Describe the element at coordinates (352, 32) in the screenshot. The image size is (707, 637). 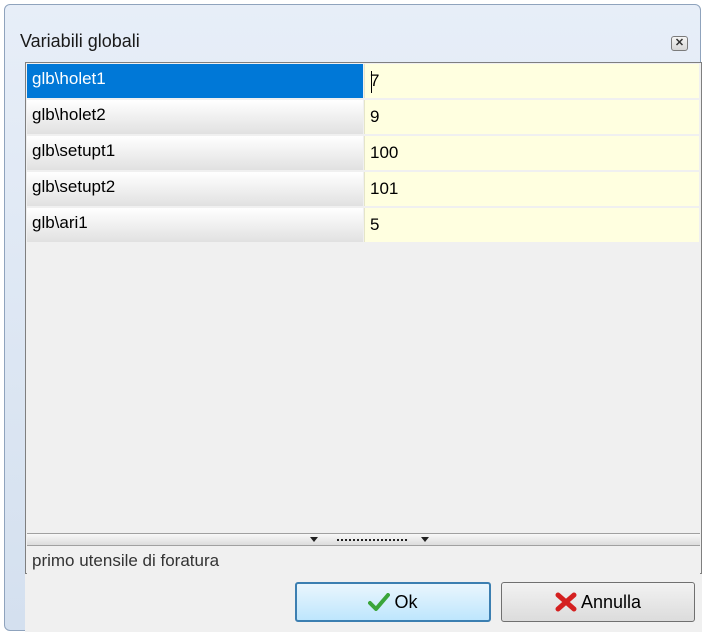
I see `title-bar: Variabili globali ✕` at that location.